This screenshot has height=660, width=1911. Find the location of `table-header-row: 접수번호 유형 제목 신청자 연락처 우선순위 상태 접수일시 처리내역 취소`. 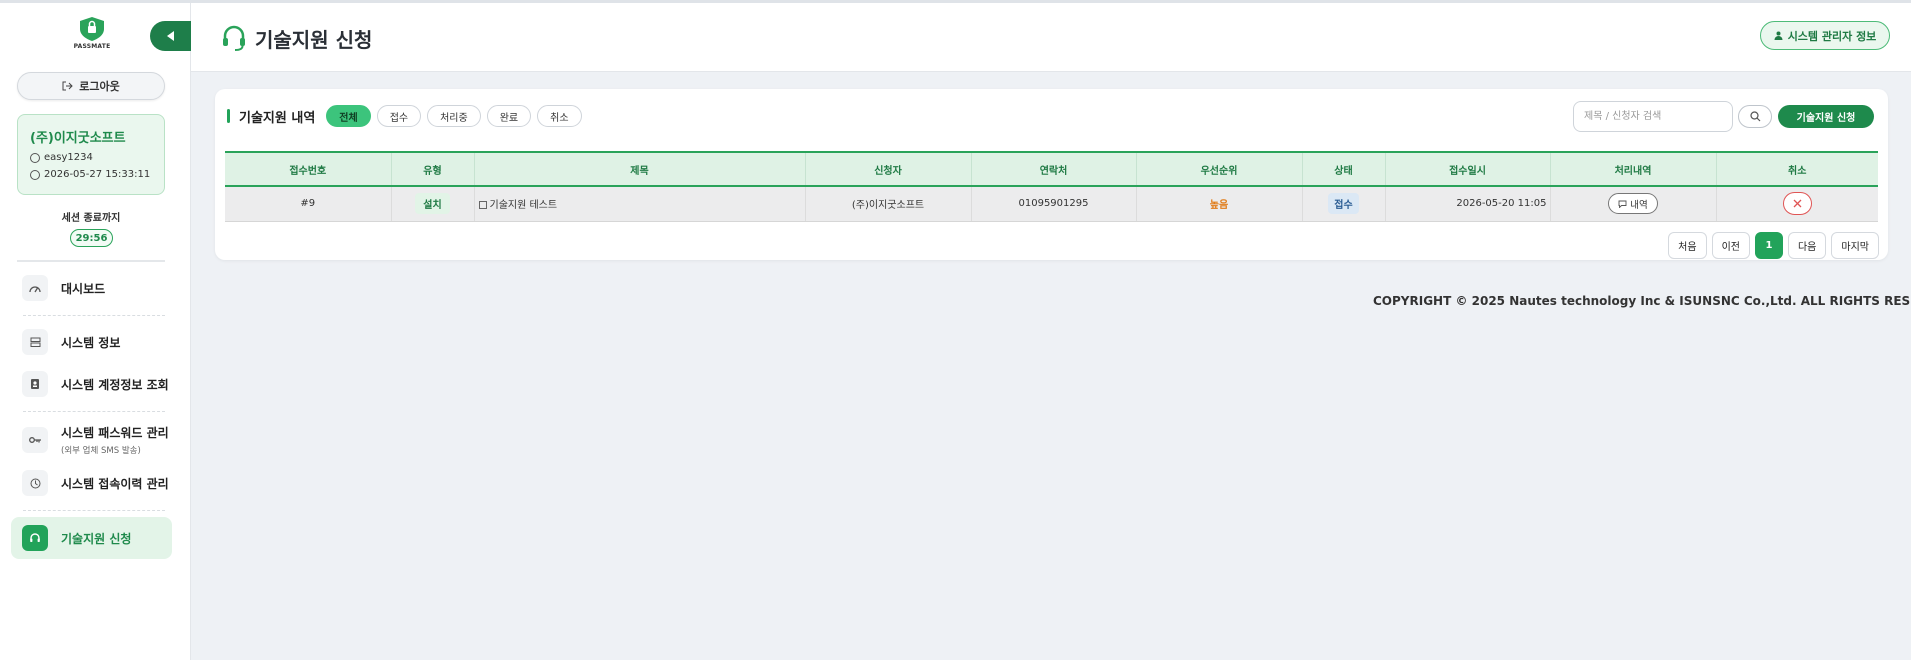

table-header-row: 접수번호 유형 제목 신청자 연락처 우선순위 상태 접수일시 처리내역 취소 is located at coordinates (1051, 169).